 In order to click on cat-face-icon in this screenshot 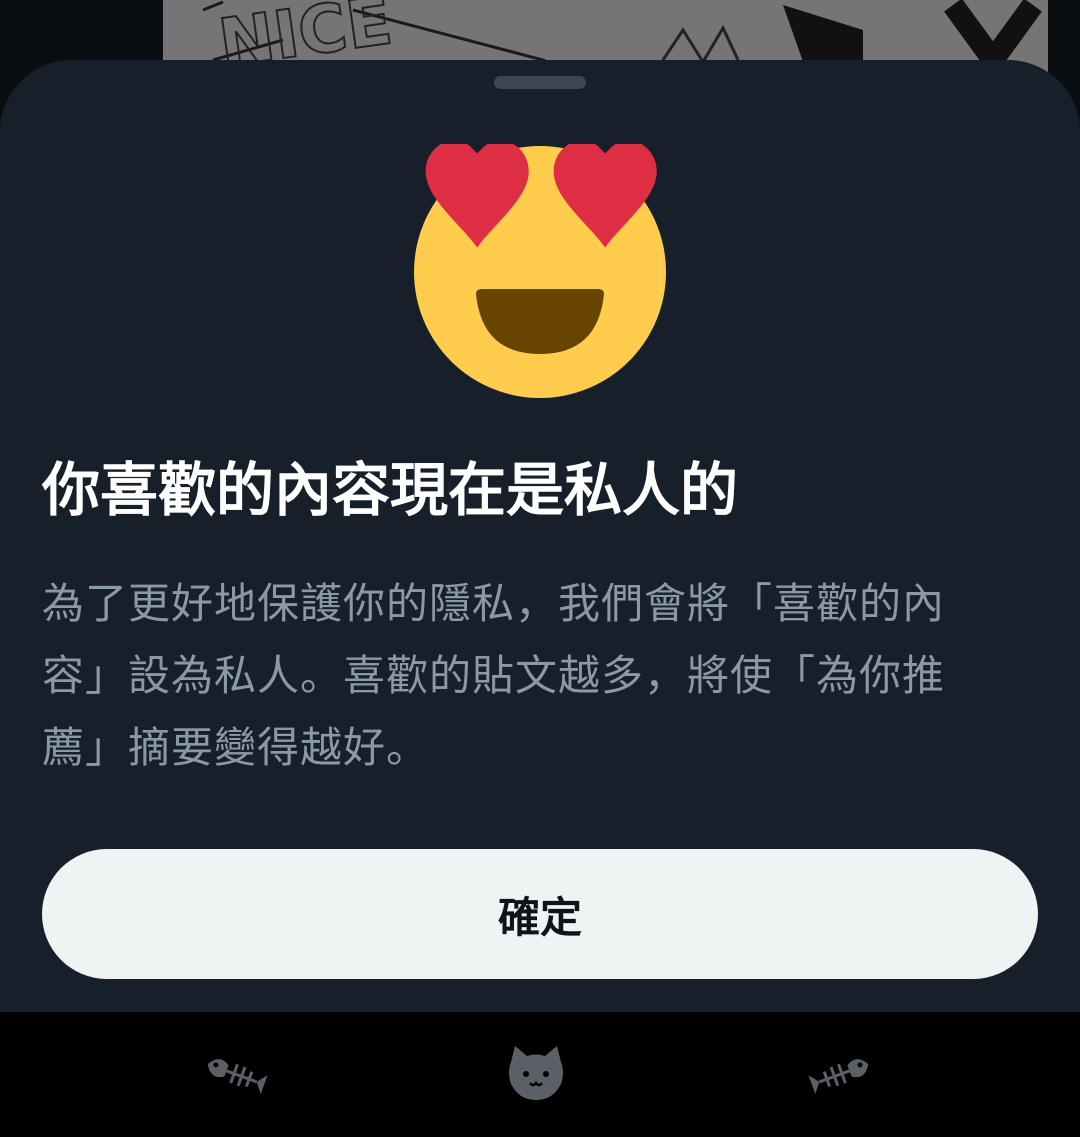, I will do `click(536, 1073)`.